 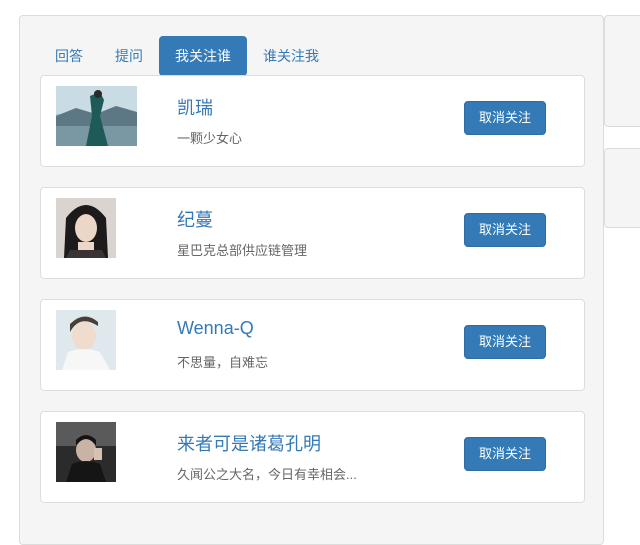 What do you see at coordinates (69, 56) in the screenshot?
I see `tab-answers: 回答` at bounding box center [69, 56].